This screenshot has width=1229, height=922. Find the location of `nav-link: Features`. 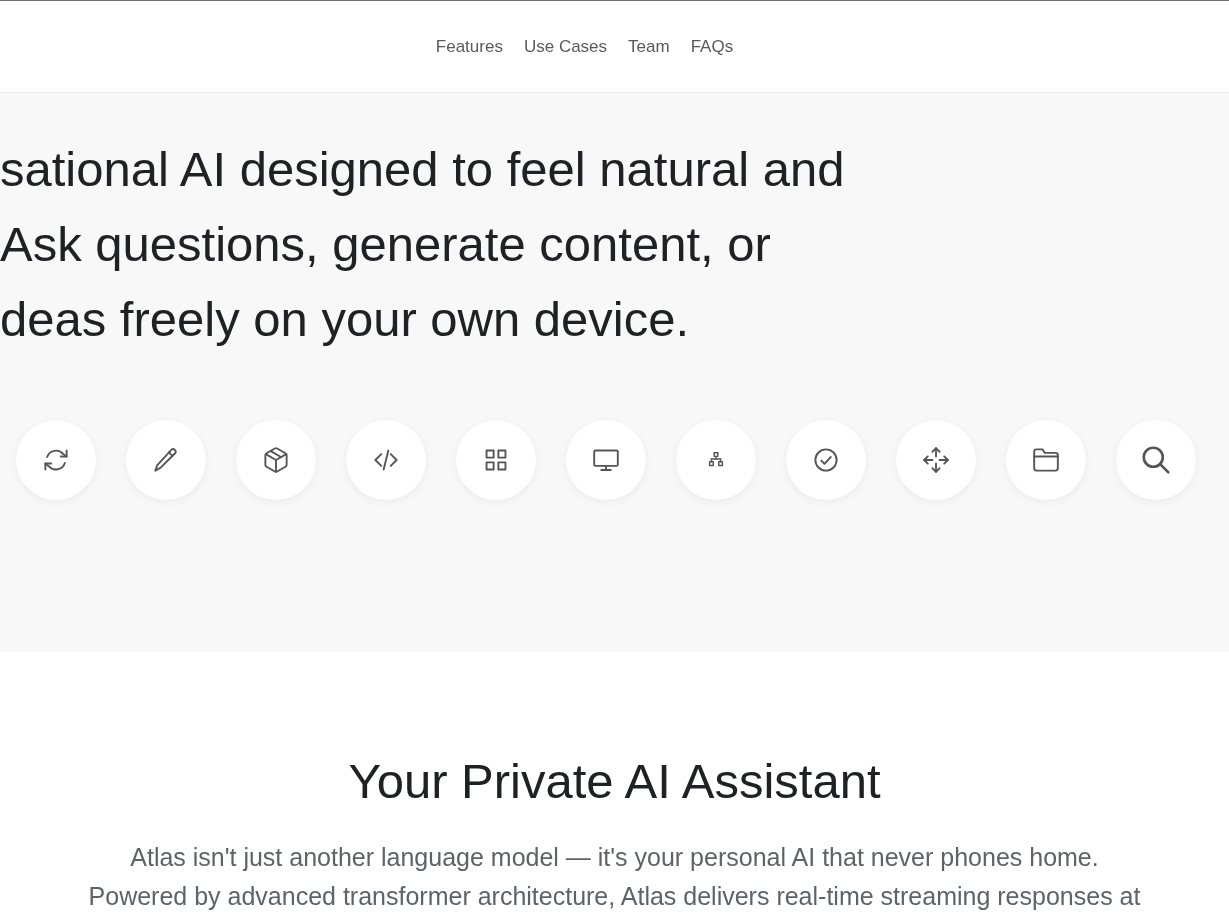

nav-link: Features is located at coordinates (469, 46).